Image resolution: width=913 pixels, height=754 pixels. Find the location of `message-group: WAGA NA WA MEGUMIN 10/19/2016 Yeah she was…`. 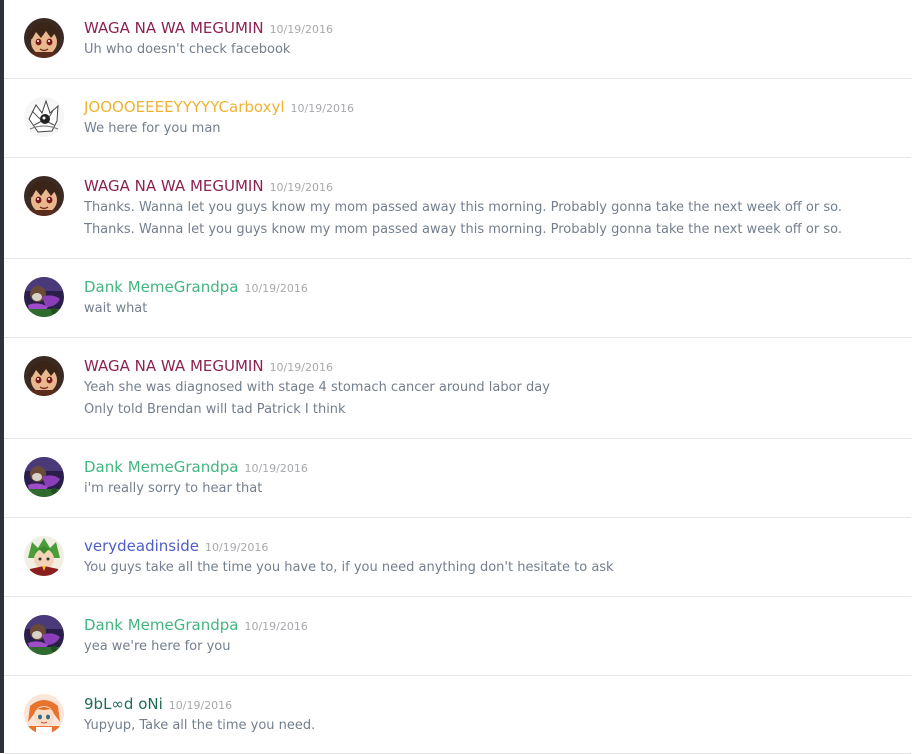

message-group: WAGA NA WA MEGUMIN 10/19/2016 Yeah she was… is located at coordinates (457, 388).